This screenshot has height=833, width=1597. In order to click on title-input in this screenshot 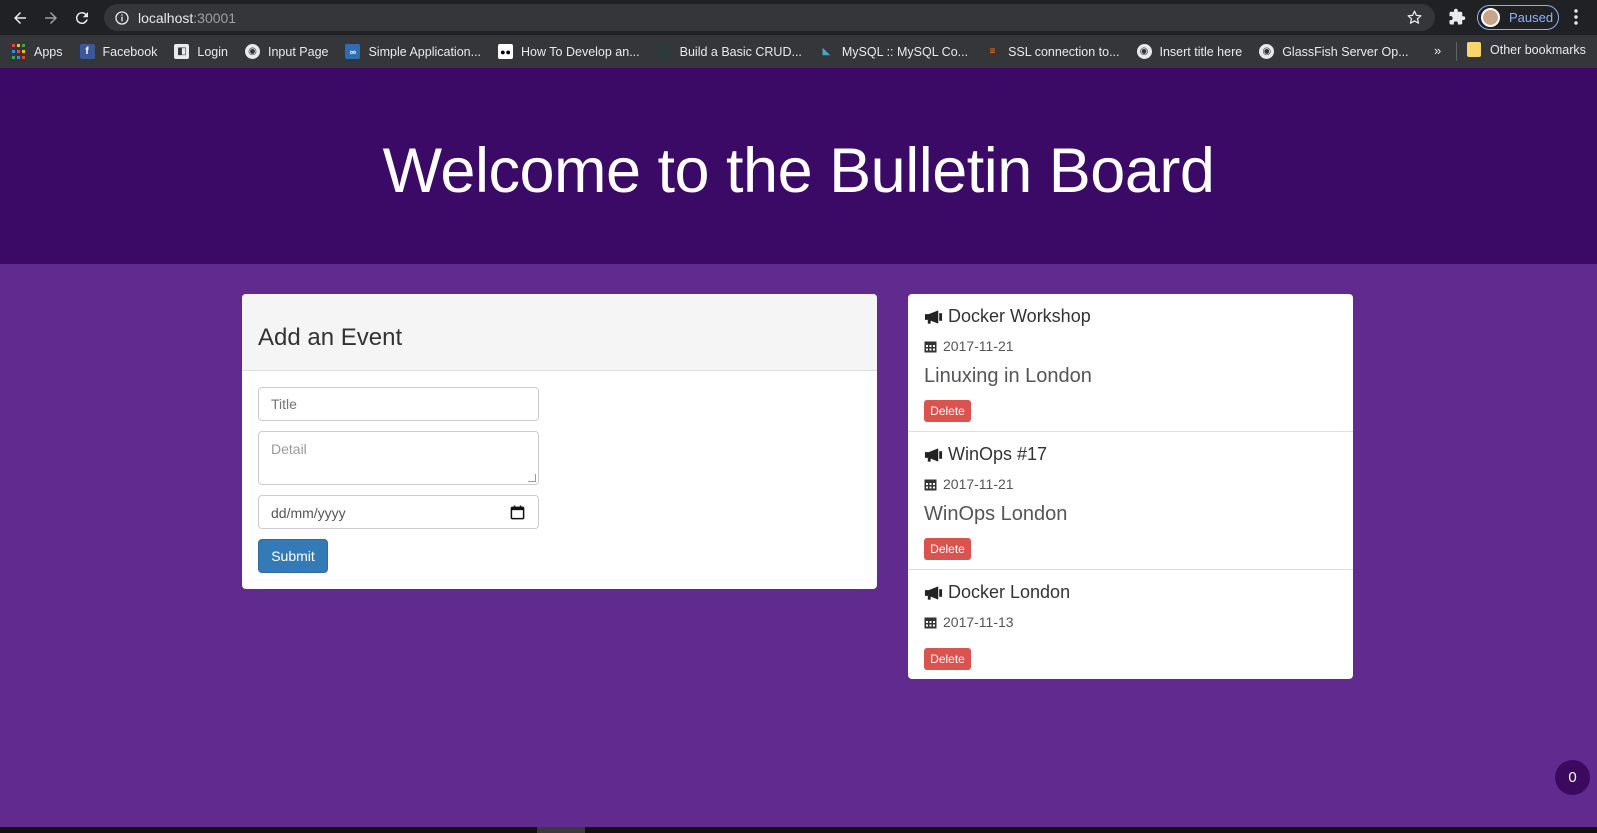, I will do `click(398, 404)`.